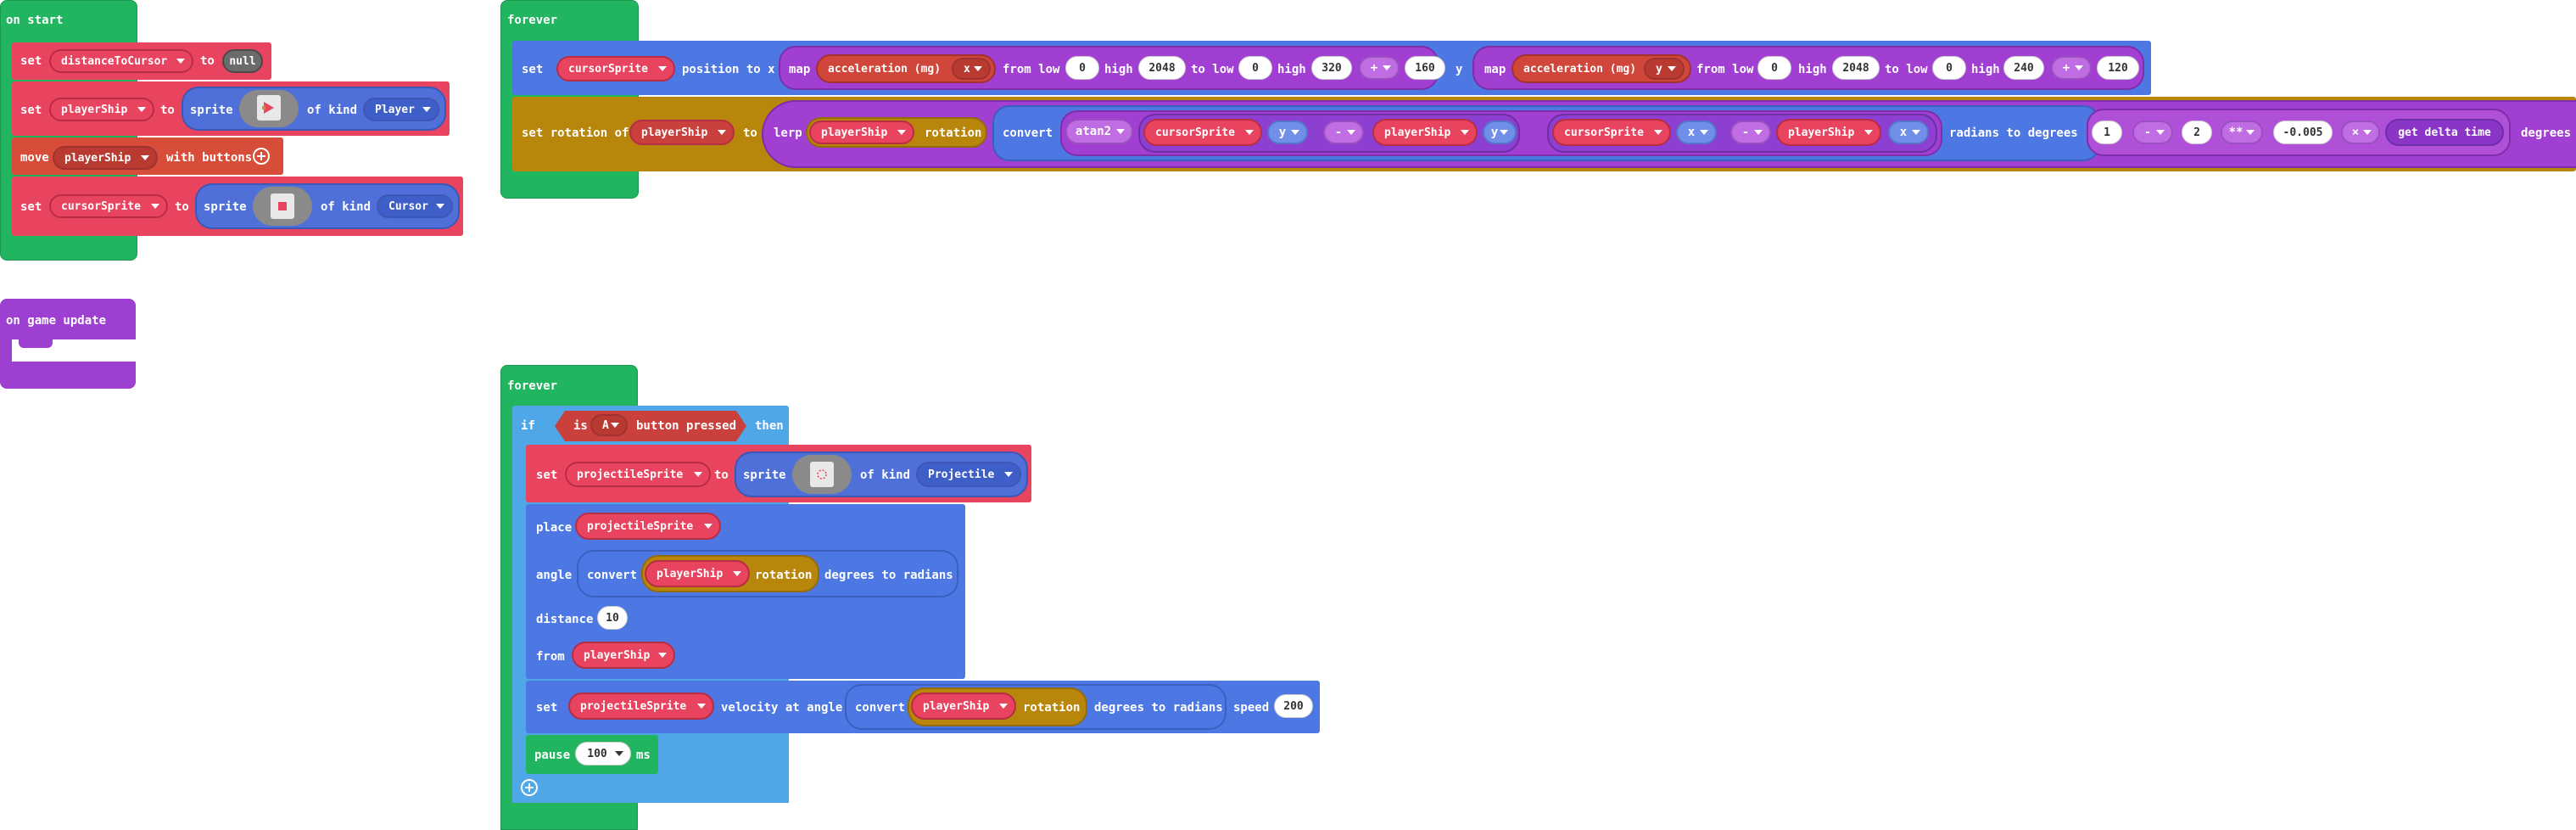 This screenshot has width=2576, height=830. Describe the element at coordinates (1664, 69) in the screenshot. I see `axis-dropdown-y: y` at that location.